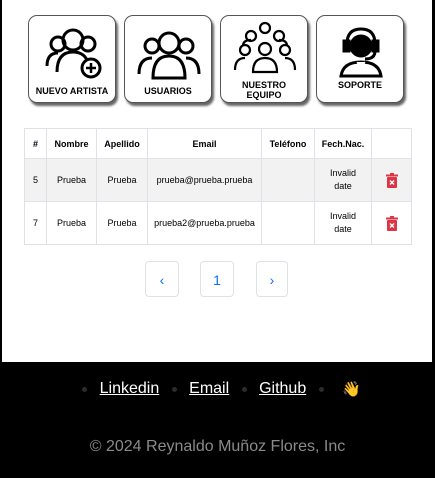 This screenshot has width=435, height=478. Describe the element at coordinates (217, 446) in the screenshot. I see `copyright-text: © 2024 Reynaldo Muñoz Flores, Inc` at that location.